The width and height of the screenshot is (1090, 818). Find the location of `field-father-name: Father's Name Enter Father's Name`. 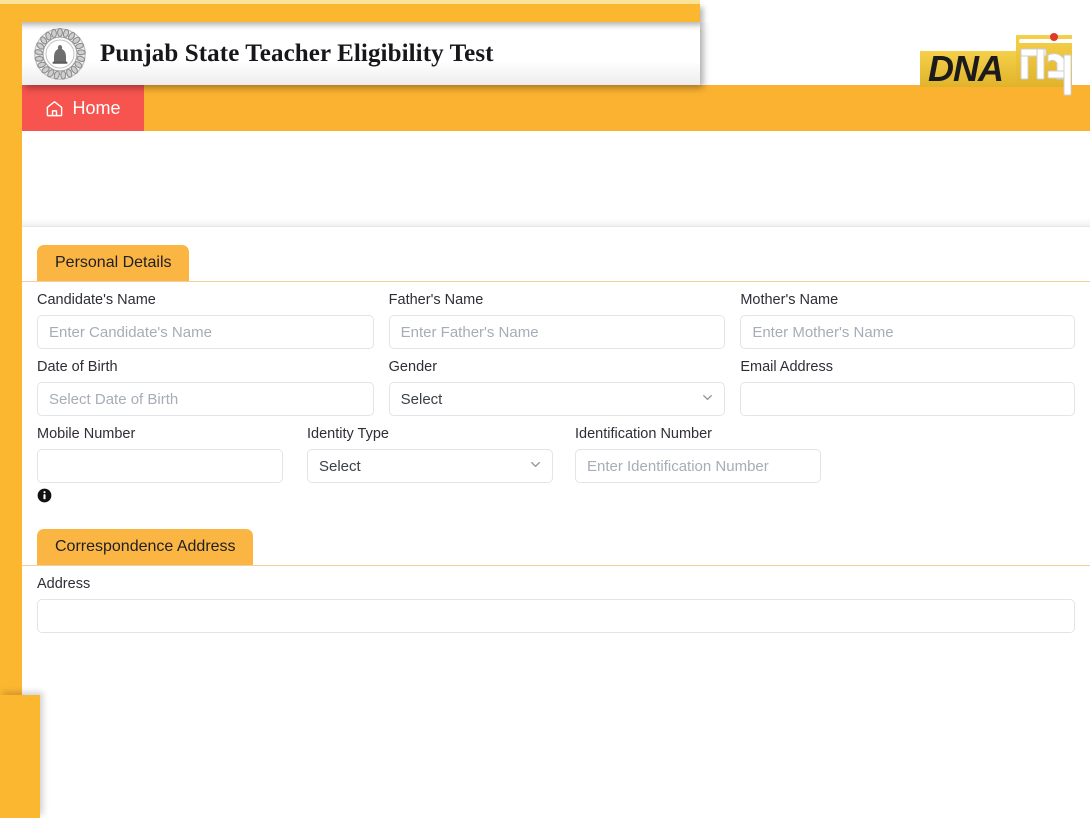

field-father-name: Father's Name Enter Father's Name is located at coordinates (557, 320).